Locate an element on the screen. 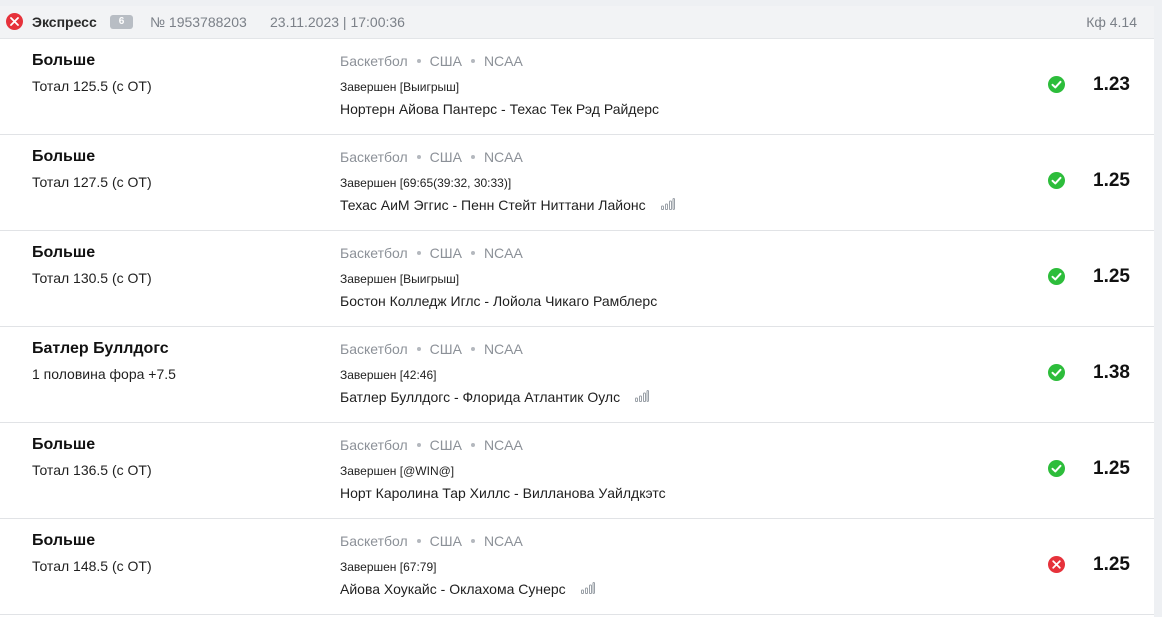 The width and height of the screenshot is (1162, 617). match-teams: Айова Хоукайс - Оклахома Сунерс is located at coordinates (453, 589).